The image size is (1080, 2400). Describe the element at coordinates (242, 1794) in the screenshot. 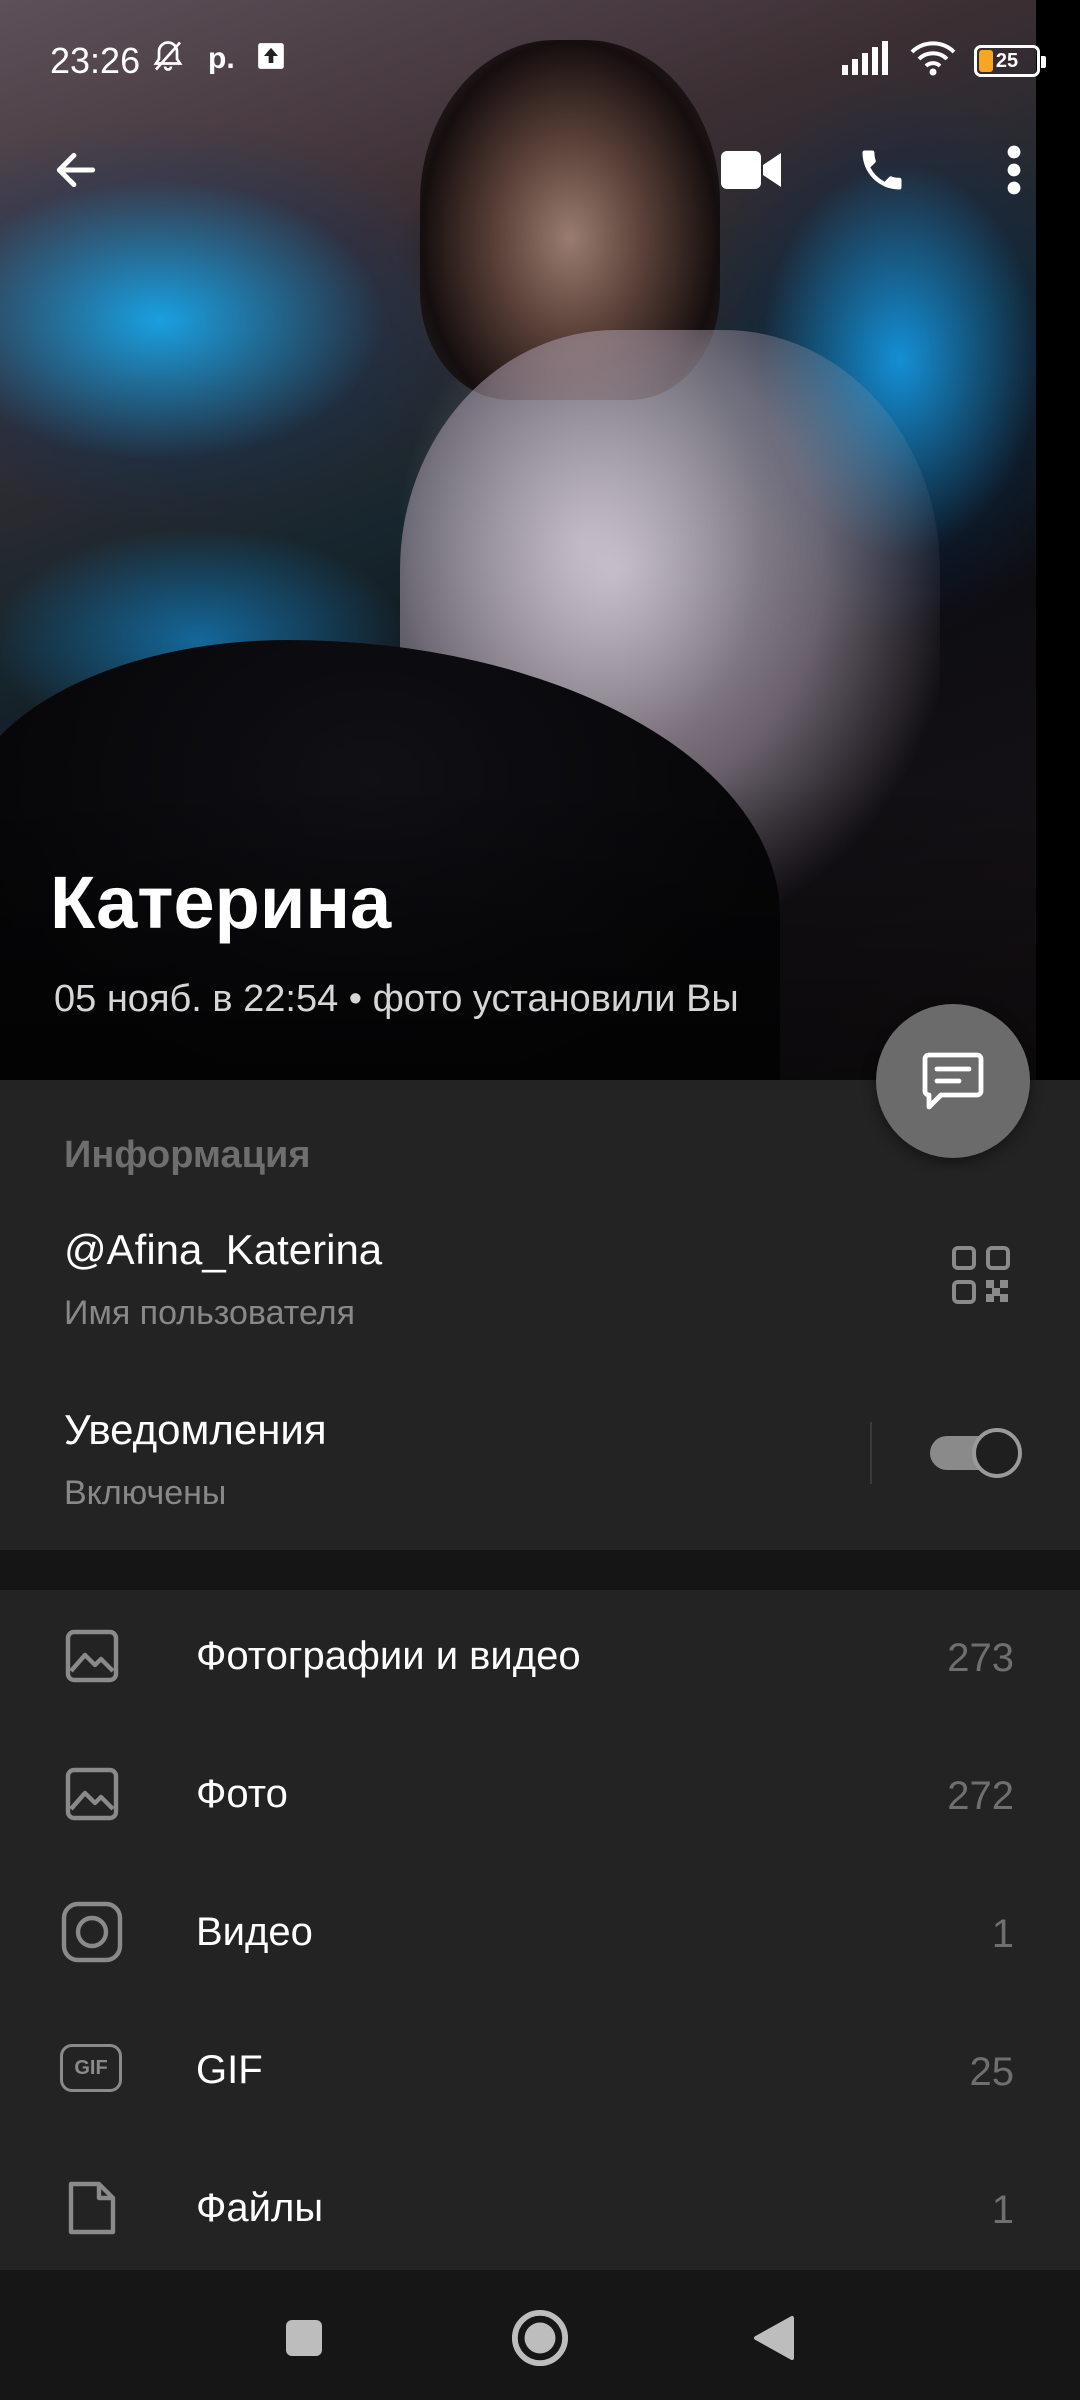

I see `media-label: Фото` at that location.